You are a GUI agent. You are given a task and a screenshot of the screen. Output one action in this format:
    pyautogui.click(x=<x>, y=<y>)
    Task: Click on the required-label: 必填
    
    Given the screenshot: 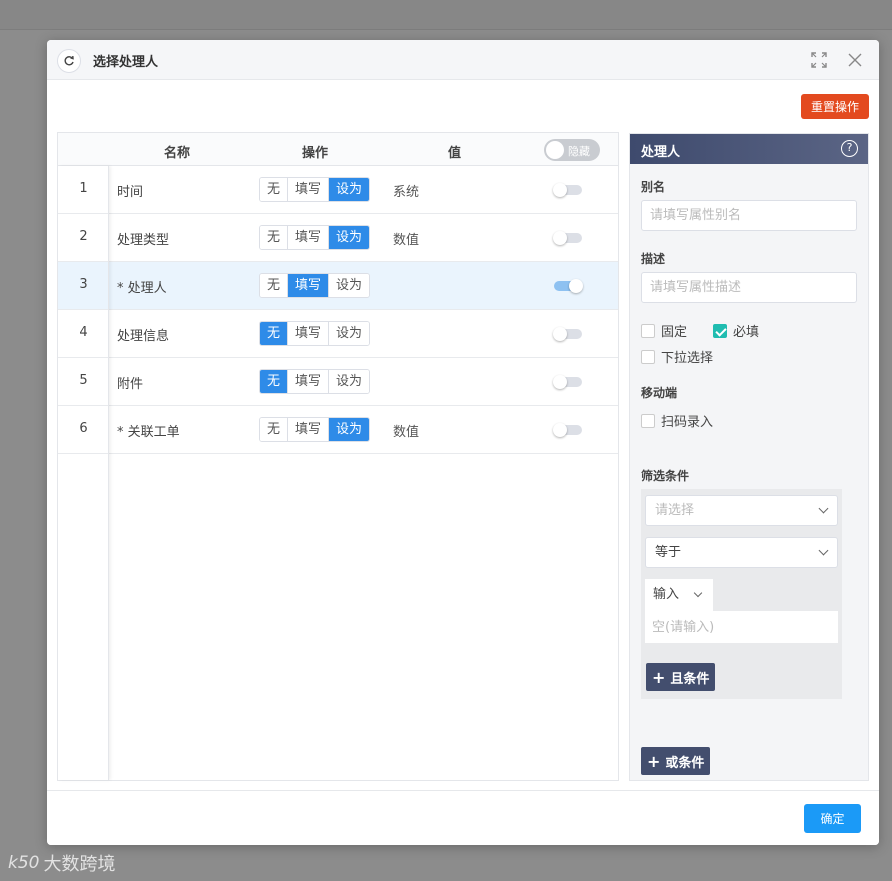 What is the action you would take?
    pyautogui.click(x=746, y=332)
    